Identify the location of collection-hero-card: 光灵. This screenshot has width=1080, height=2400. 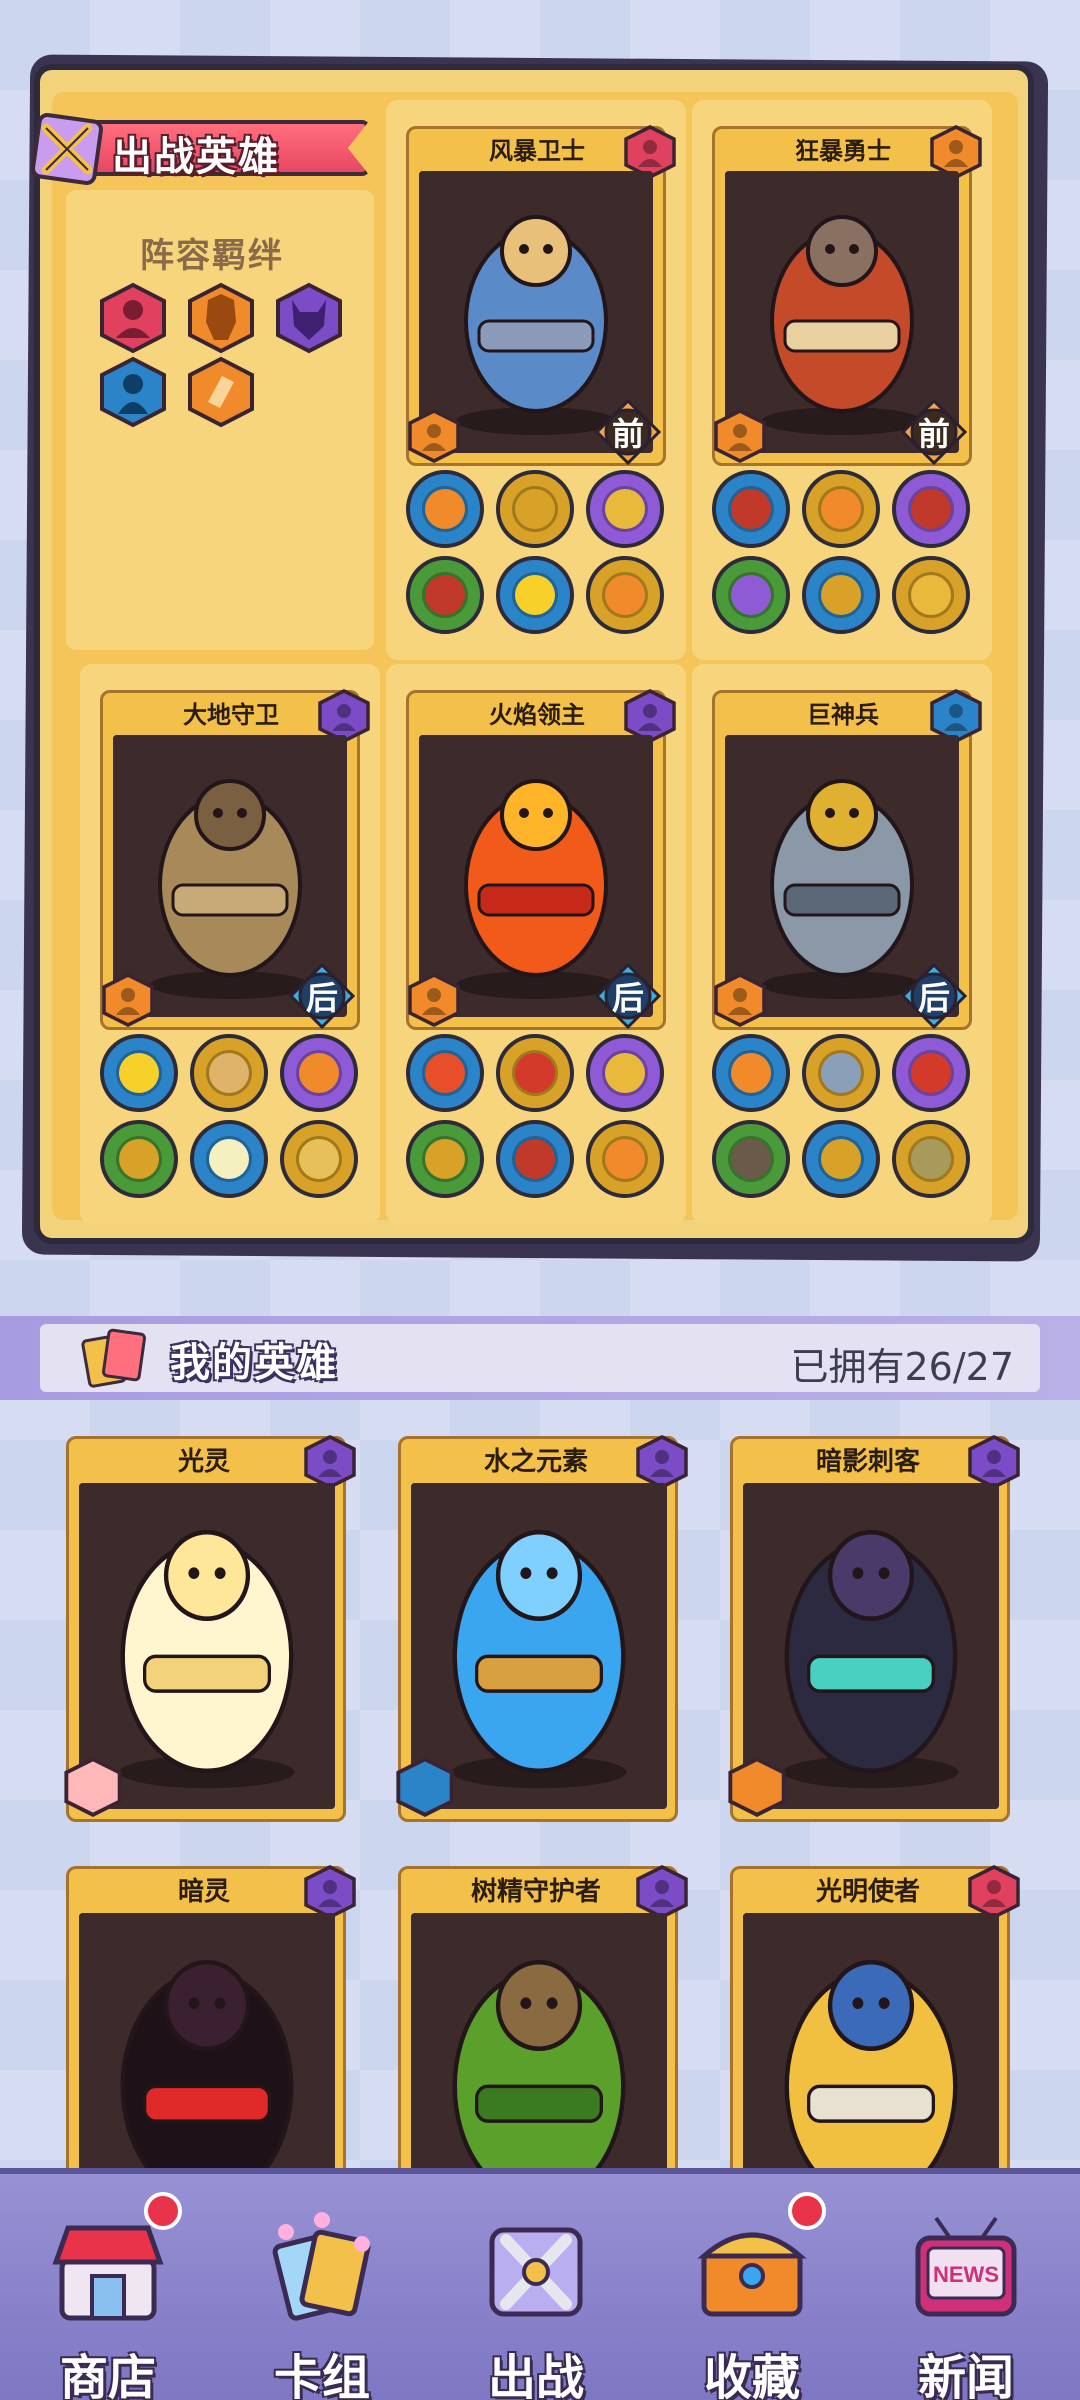
(210, 1628).